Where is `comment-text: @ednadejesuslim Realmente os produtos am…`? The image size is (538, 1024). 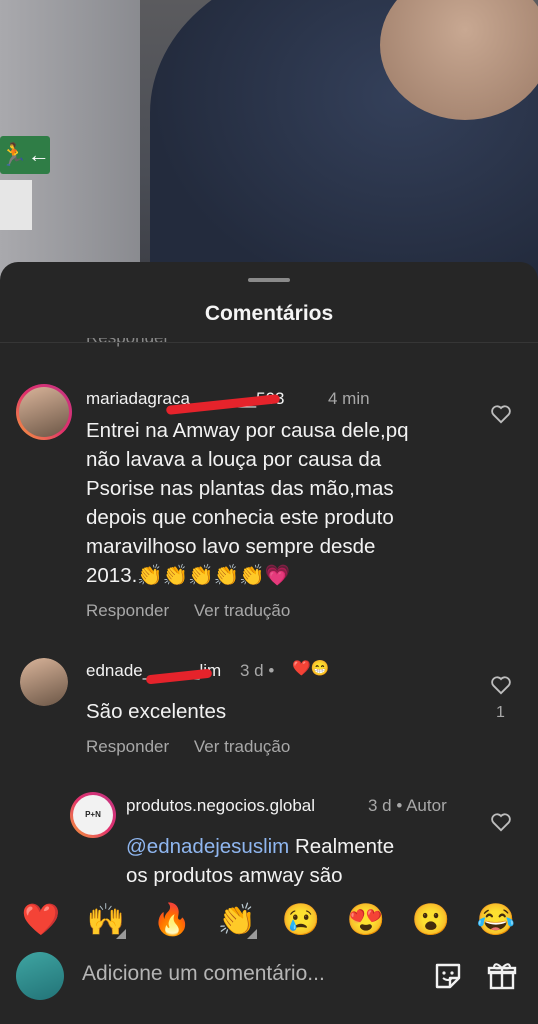 comment-text: @ednadejesuslim Realmente os produtos am… is located at coordinates (260, 861).